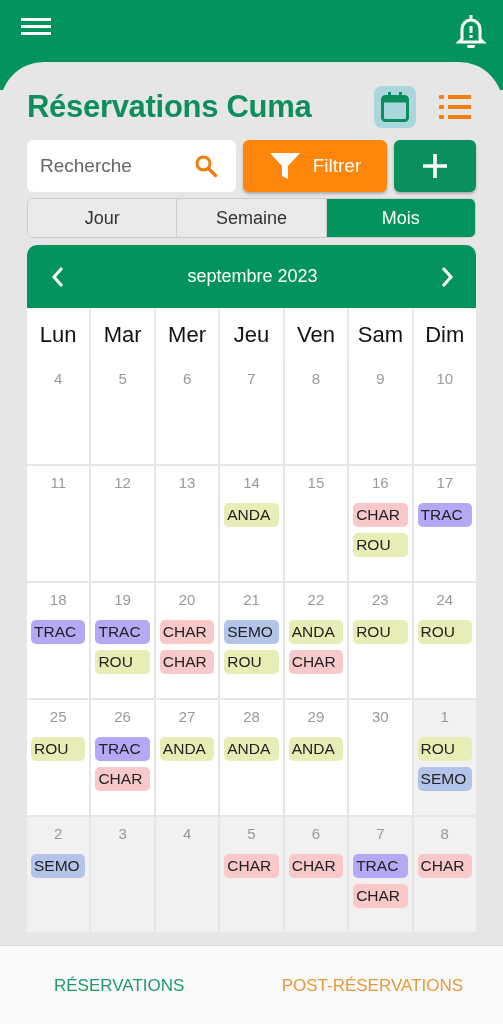  I want to click on day-cell: 14 ANDA, so click(251, 523).